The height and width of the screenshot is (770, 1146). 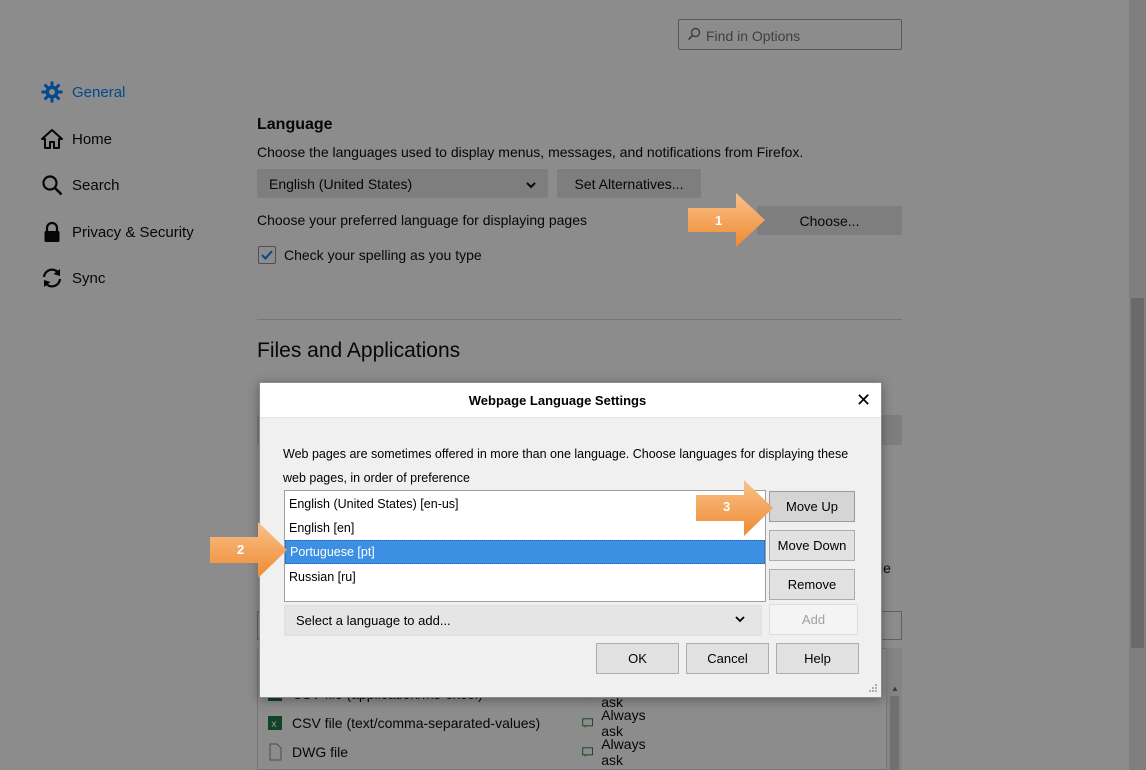 I want to click on language-list-item: Russian [ru], so click(x=525, y=577).